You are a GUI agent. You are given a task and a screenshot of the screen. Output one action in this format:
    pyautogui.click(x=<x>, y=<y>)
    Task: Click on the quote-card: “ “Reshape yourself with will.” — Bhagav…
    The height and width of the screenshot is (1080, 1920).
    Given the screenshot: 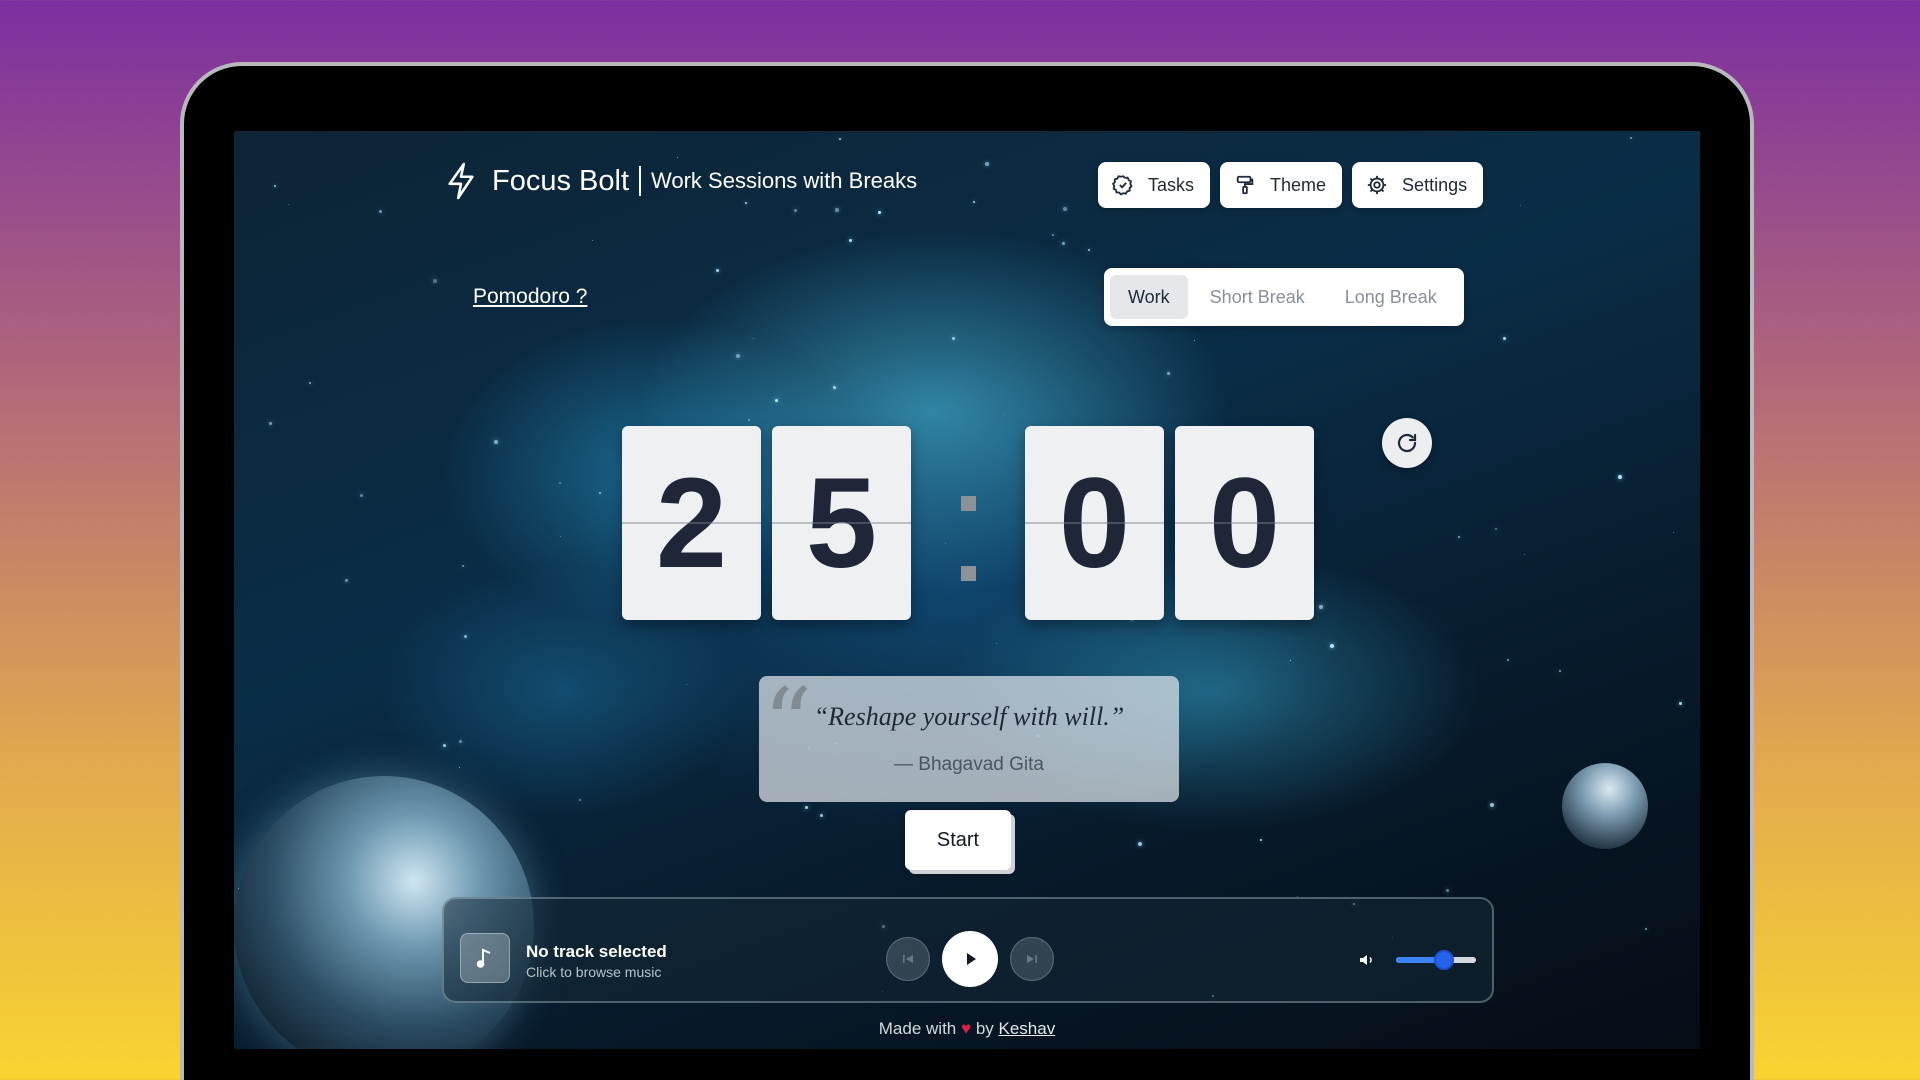 What is the action you would take?
    pyautogui.click(x=969, y=739)
    